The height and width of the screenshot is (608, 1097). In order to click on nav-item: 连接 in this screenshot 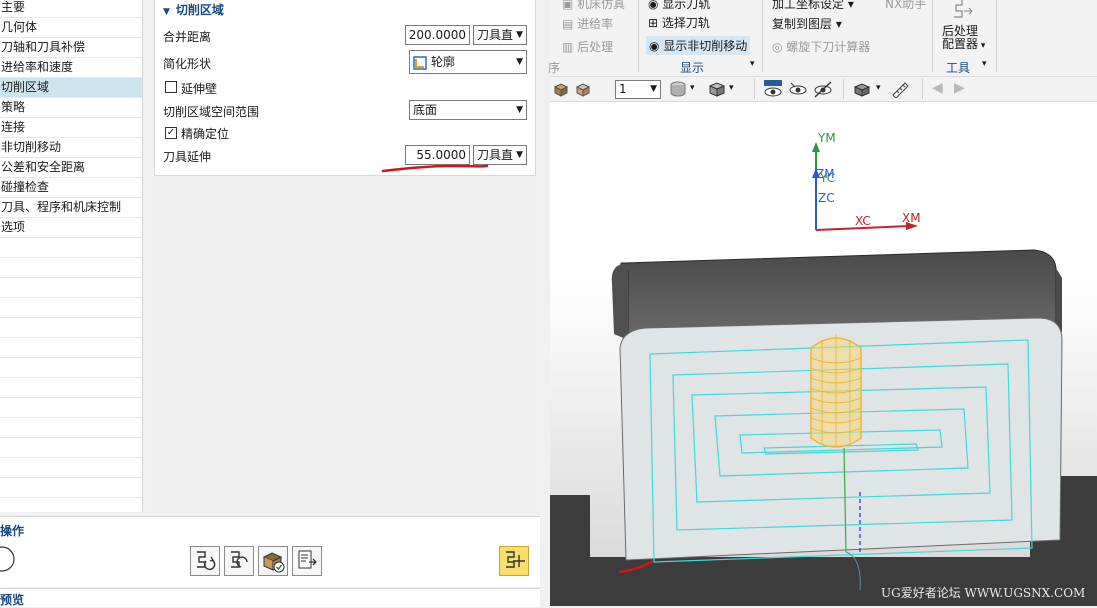, I will do `click(71, 128)`.